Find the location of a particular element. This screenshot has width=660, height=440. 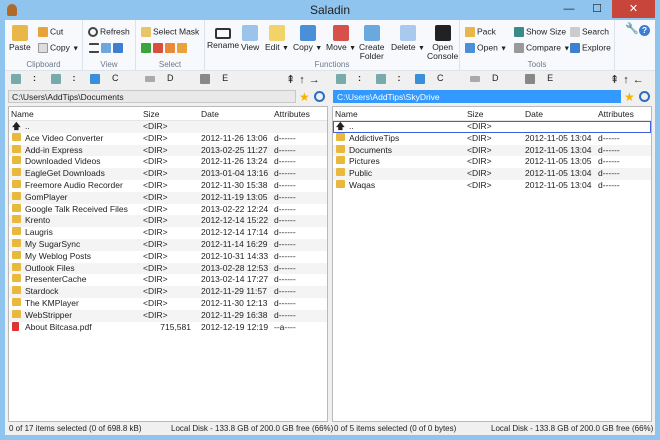

settings-icon: 🔧 is located at coordinates (632, 29).